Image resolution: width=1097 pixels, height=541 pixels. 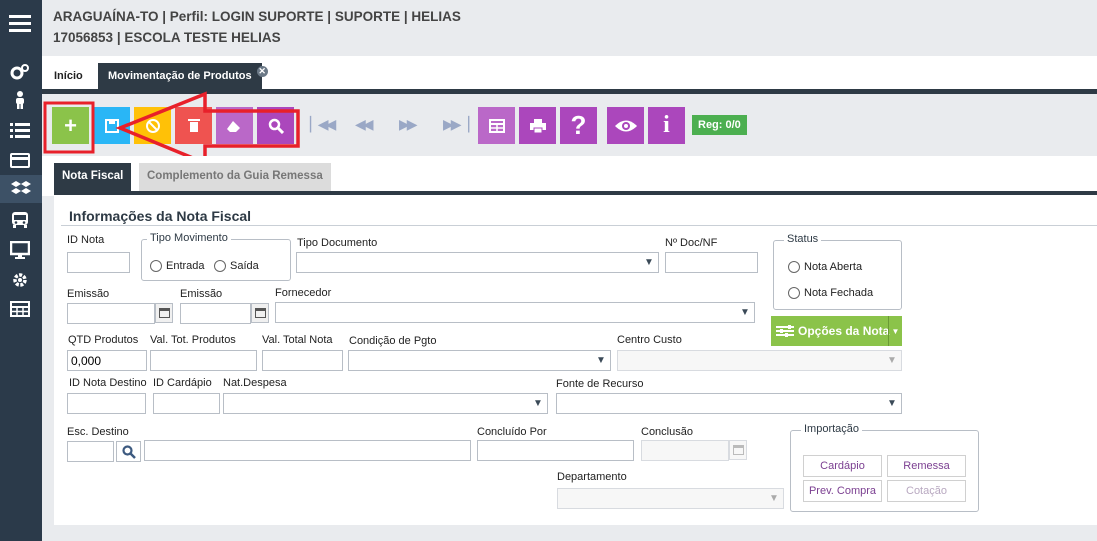 I want to click on id-nota-label: ID Nota, so click(x=86, y=240).